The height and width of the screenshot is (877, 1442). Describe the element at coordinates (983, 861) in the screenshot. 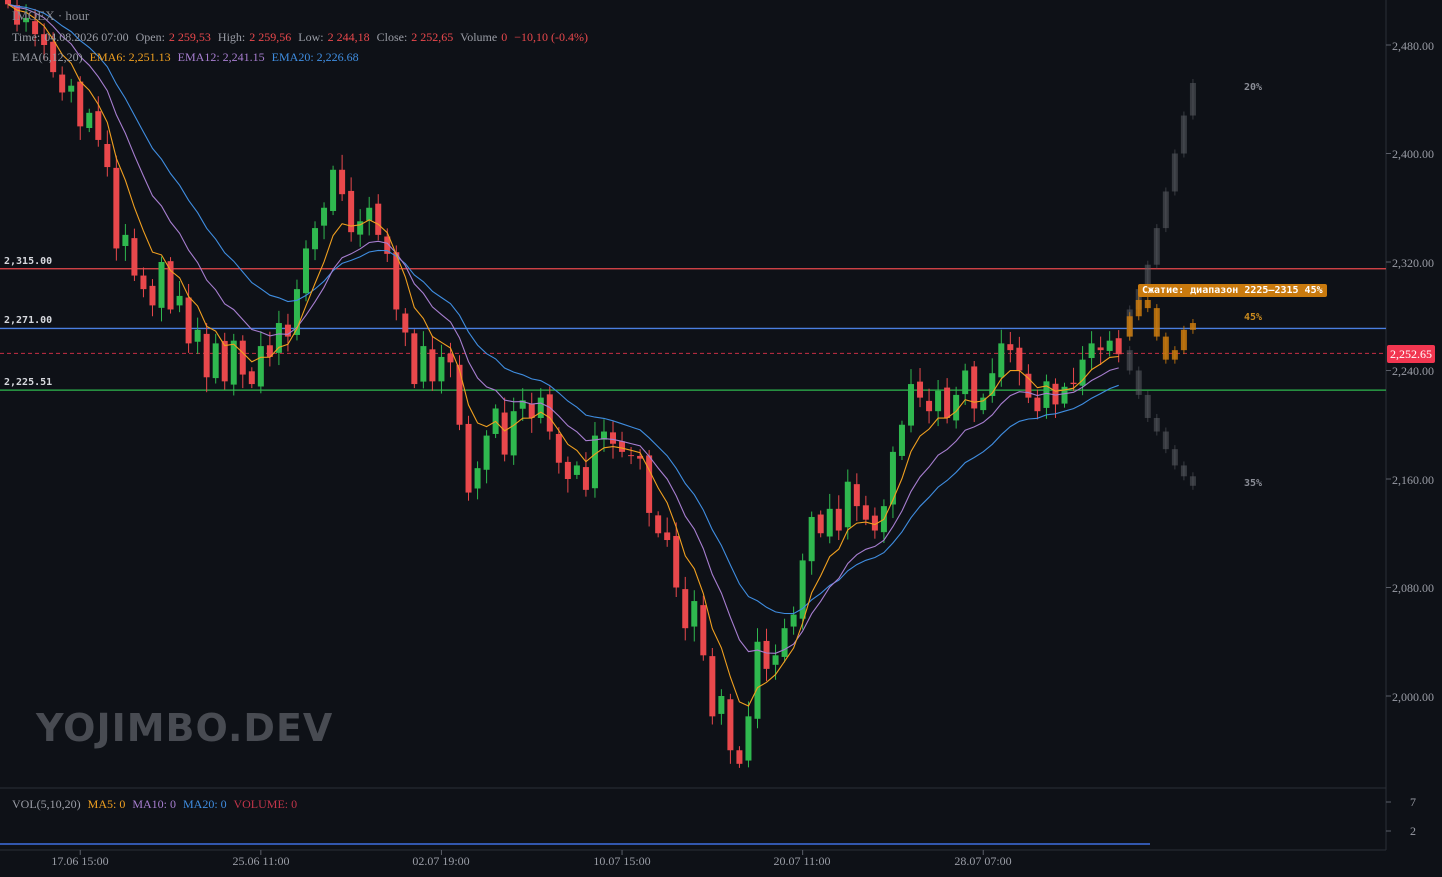

I see `x-tick-label: 28.07 07:00` at that location.